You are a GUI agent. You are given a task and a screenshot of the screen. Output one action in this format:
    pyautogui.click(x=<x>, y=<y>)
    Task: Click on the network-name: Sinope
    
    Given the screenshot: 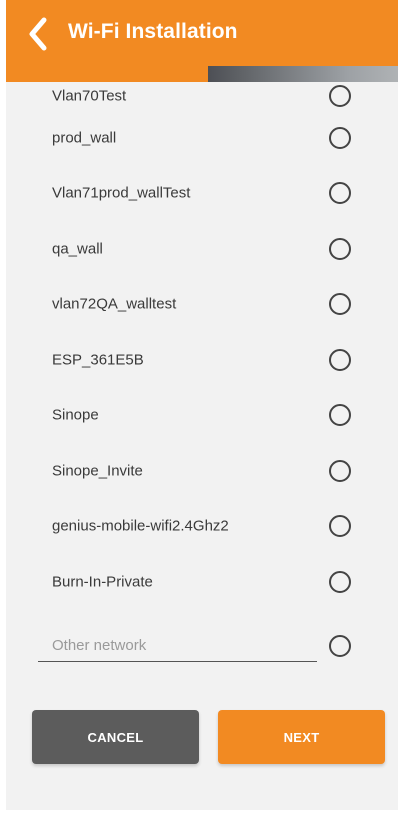 What is the action you would take?
    pyautogui.click(x=75, y=415)
    